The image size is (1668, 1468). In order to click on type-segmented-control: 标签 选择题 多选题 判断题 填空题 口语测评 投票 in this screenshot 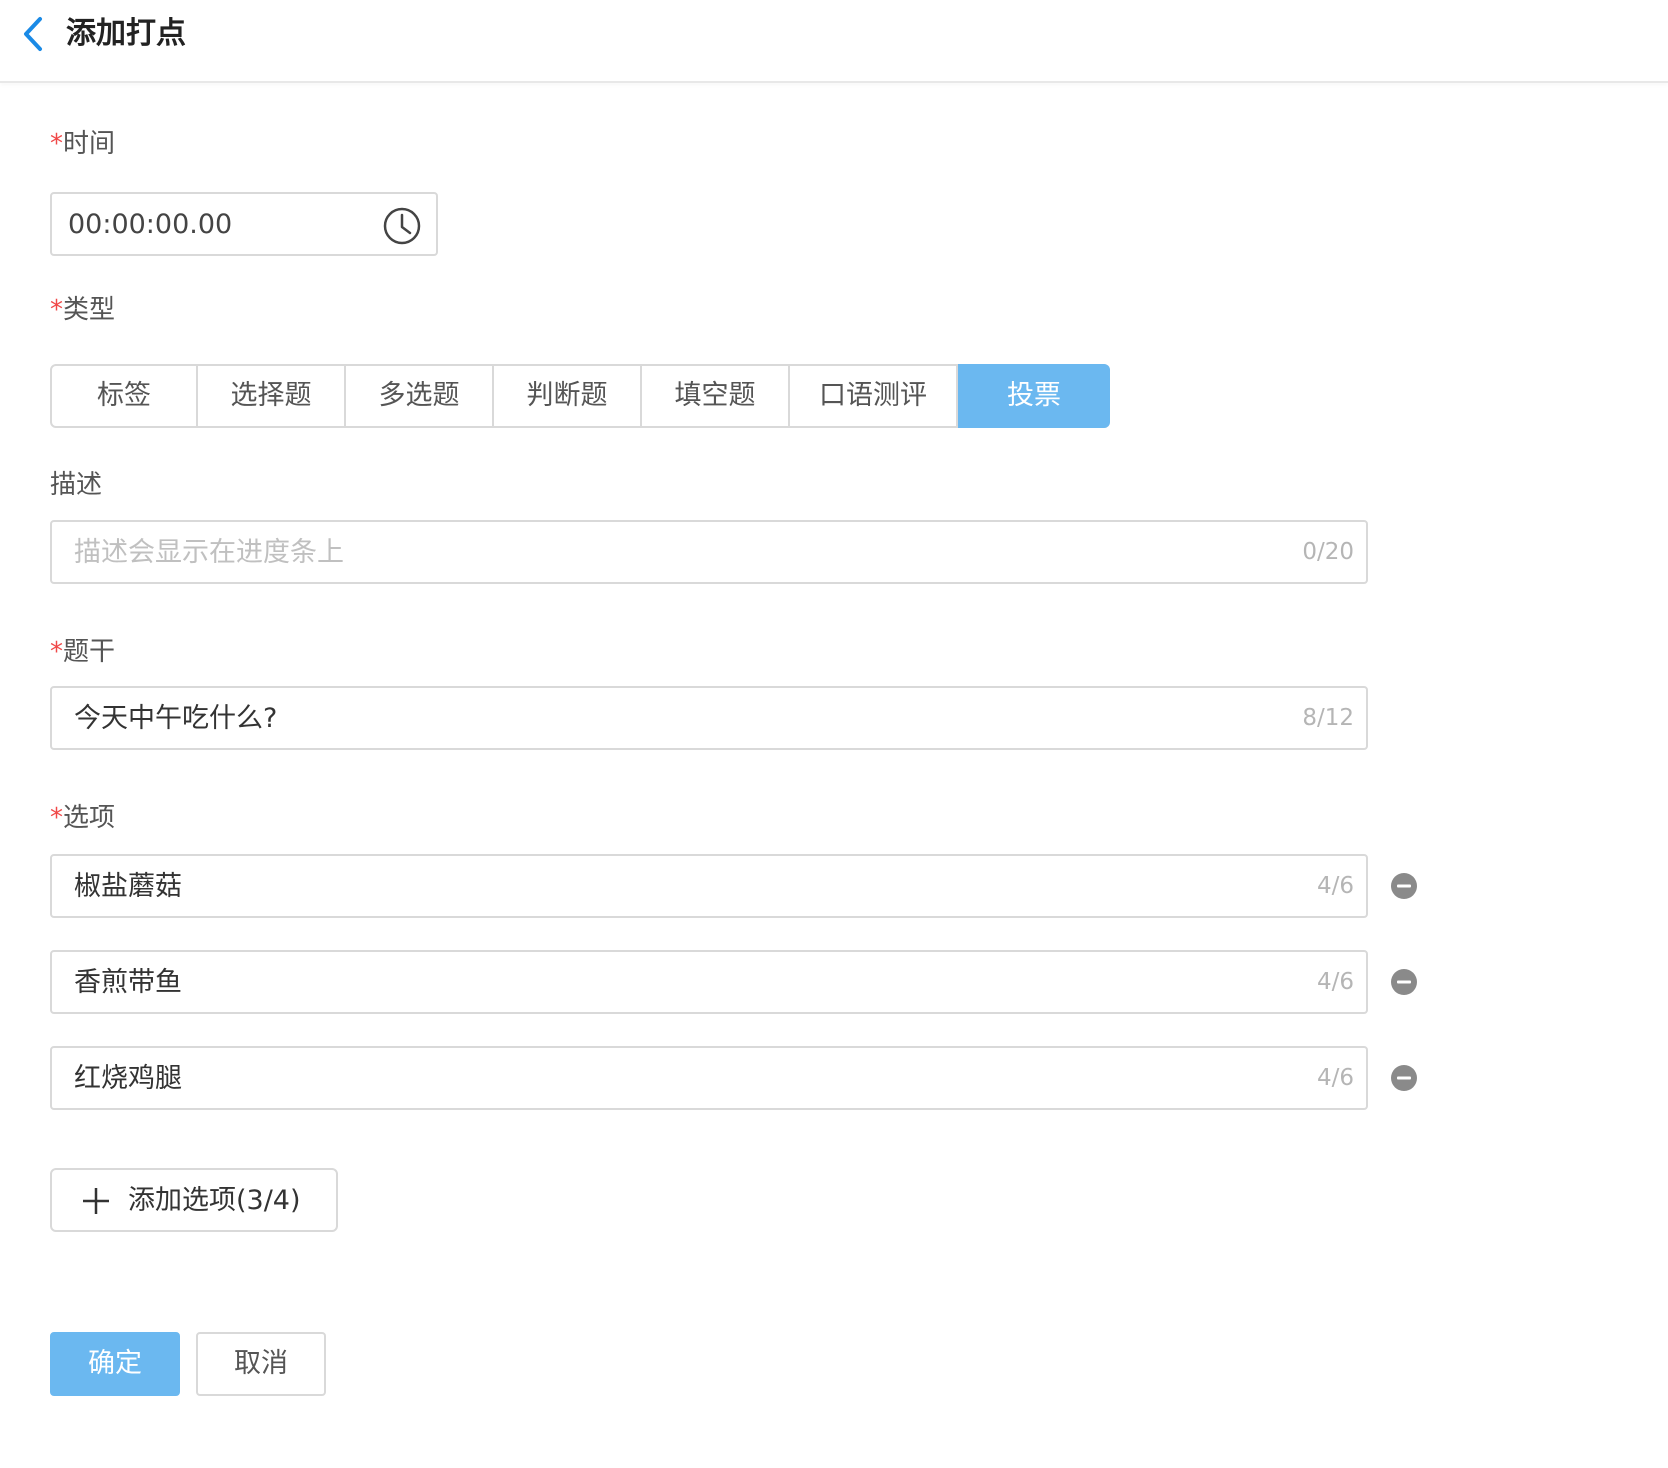, I will do `click(580, 396)`.